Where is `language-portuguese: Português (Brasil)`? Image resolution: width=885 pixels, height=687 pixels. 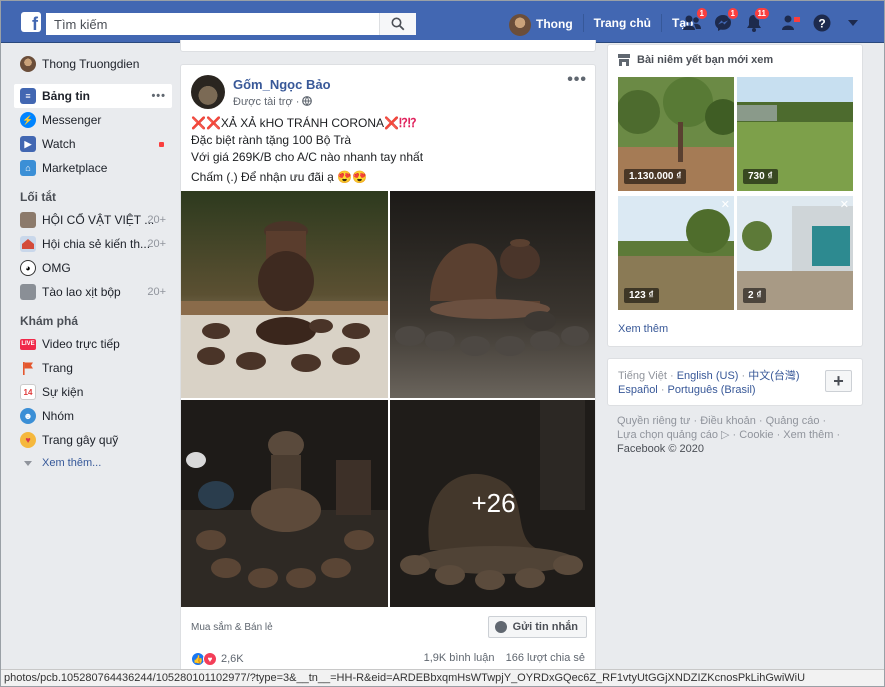 language-portuguese: Português (Brasil) is located at coordinates (712, 390).